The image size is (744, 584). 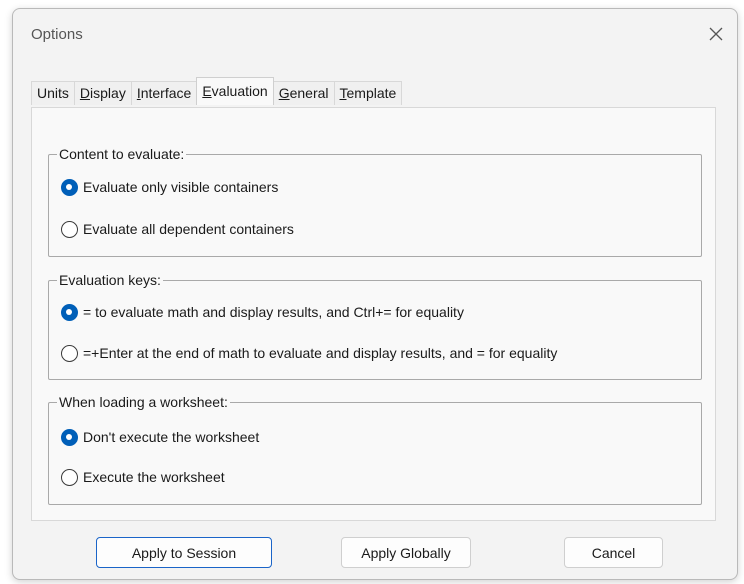 What do you see at coordinates (57, 34) in the screenshot?
I see `window-title: Options` at bounding box center [57, 34].